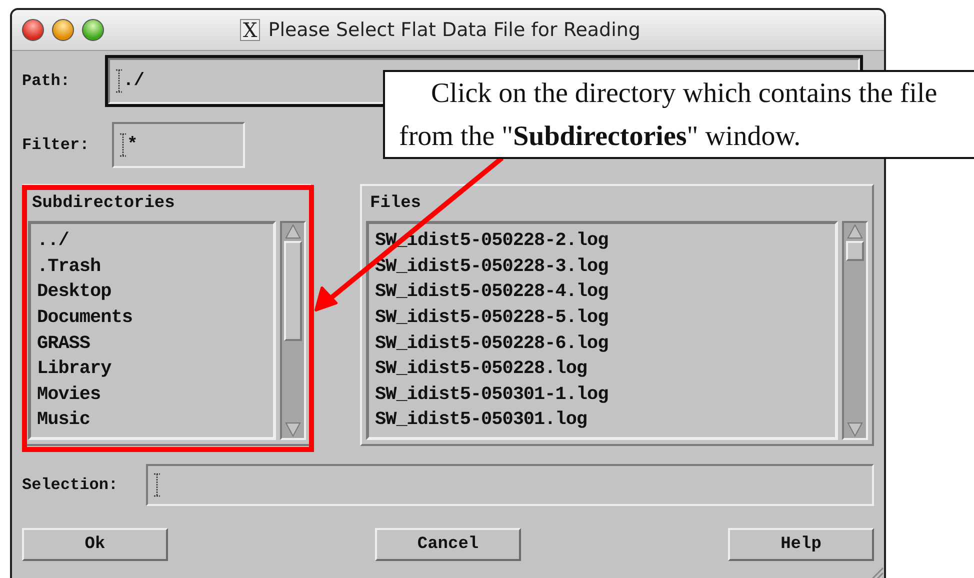 Image resolution: width=974 pixels, height=578 pixels. I want to click on window-title: Please Select Flat Data File for Reading, so click(454, 30).